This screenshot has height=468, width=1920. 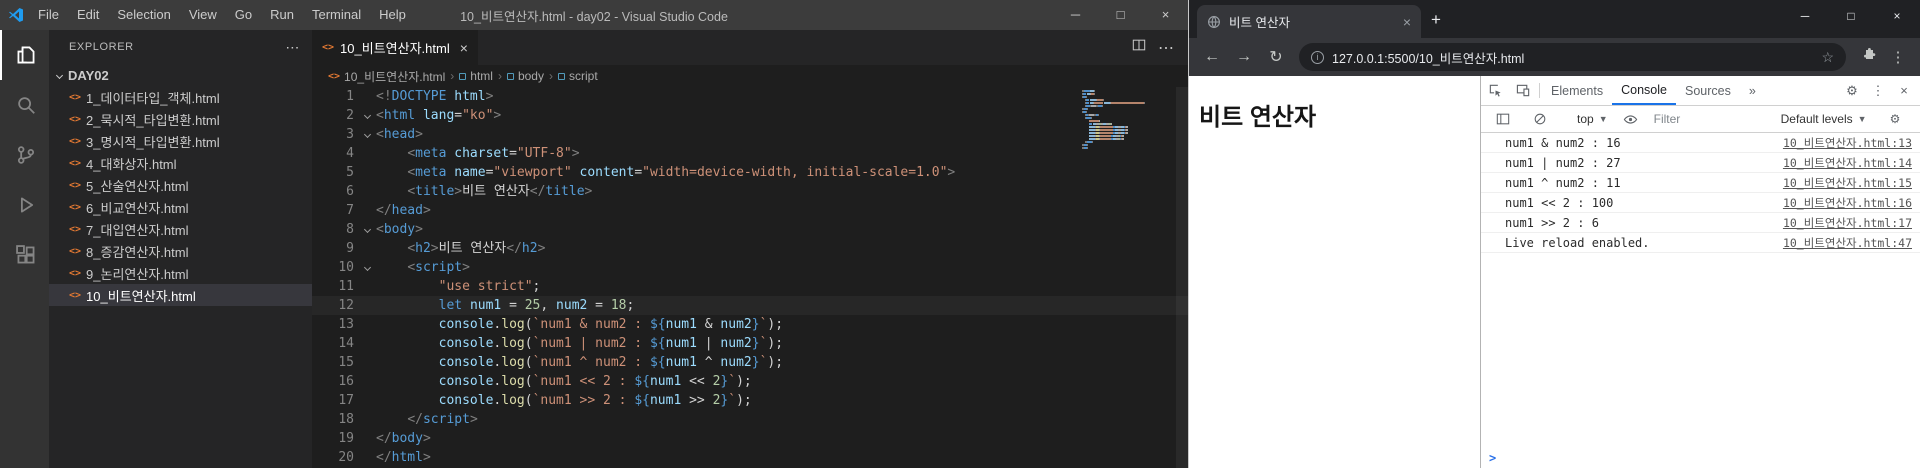 I want to click on devtools-tab-elements: Elements, so click(x=1577, y=90).